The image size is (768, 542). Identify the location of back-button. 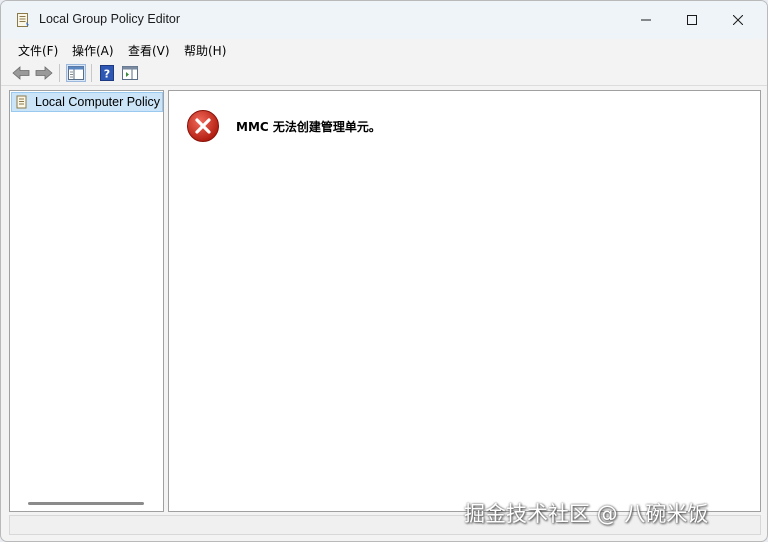
(21, 73).